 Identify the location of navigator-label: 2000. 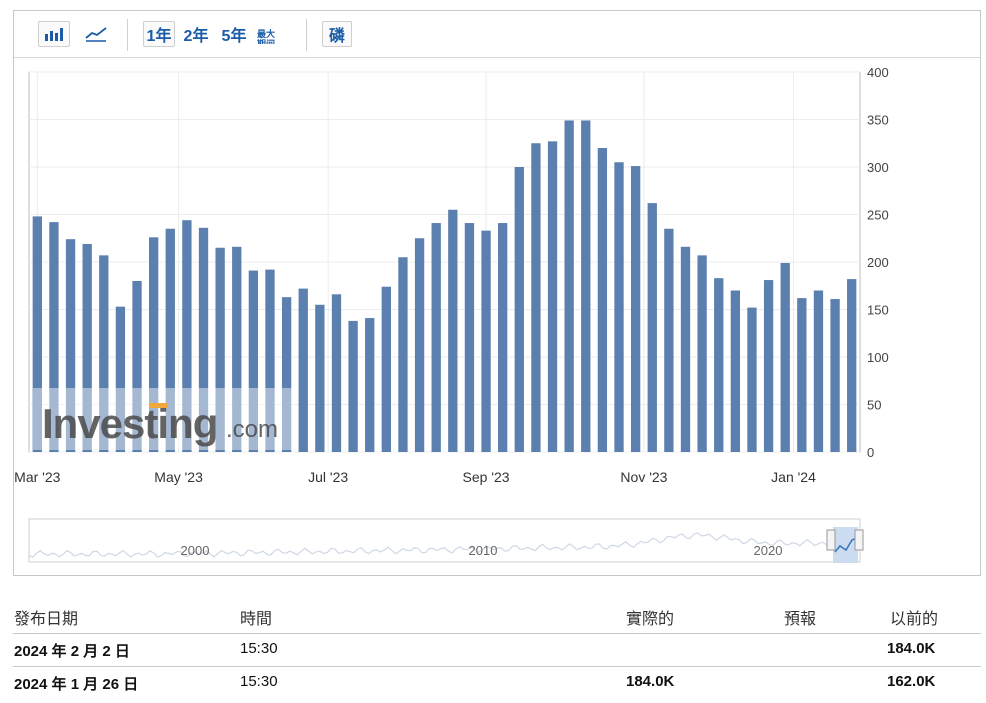
(195, 550).